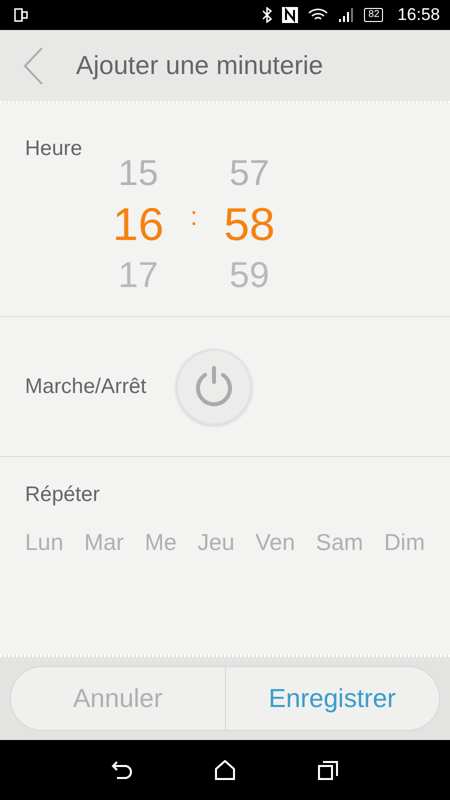 The height and width of the screenshot is (800, 450). I want to click on screen-title: Ajouter une minuterie, so click(200, 65).